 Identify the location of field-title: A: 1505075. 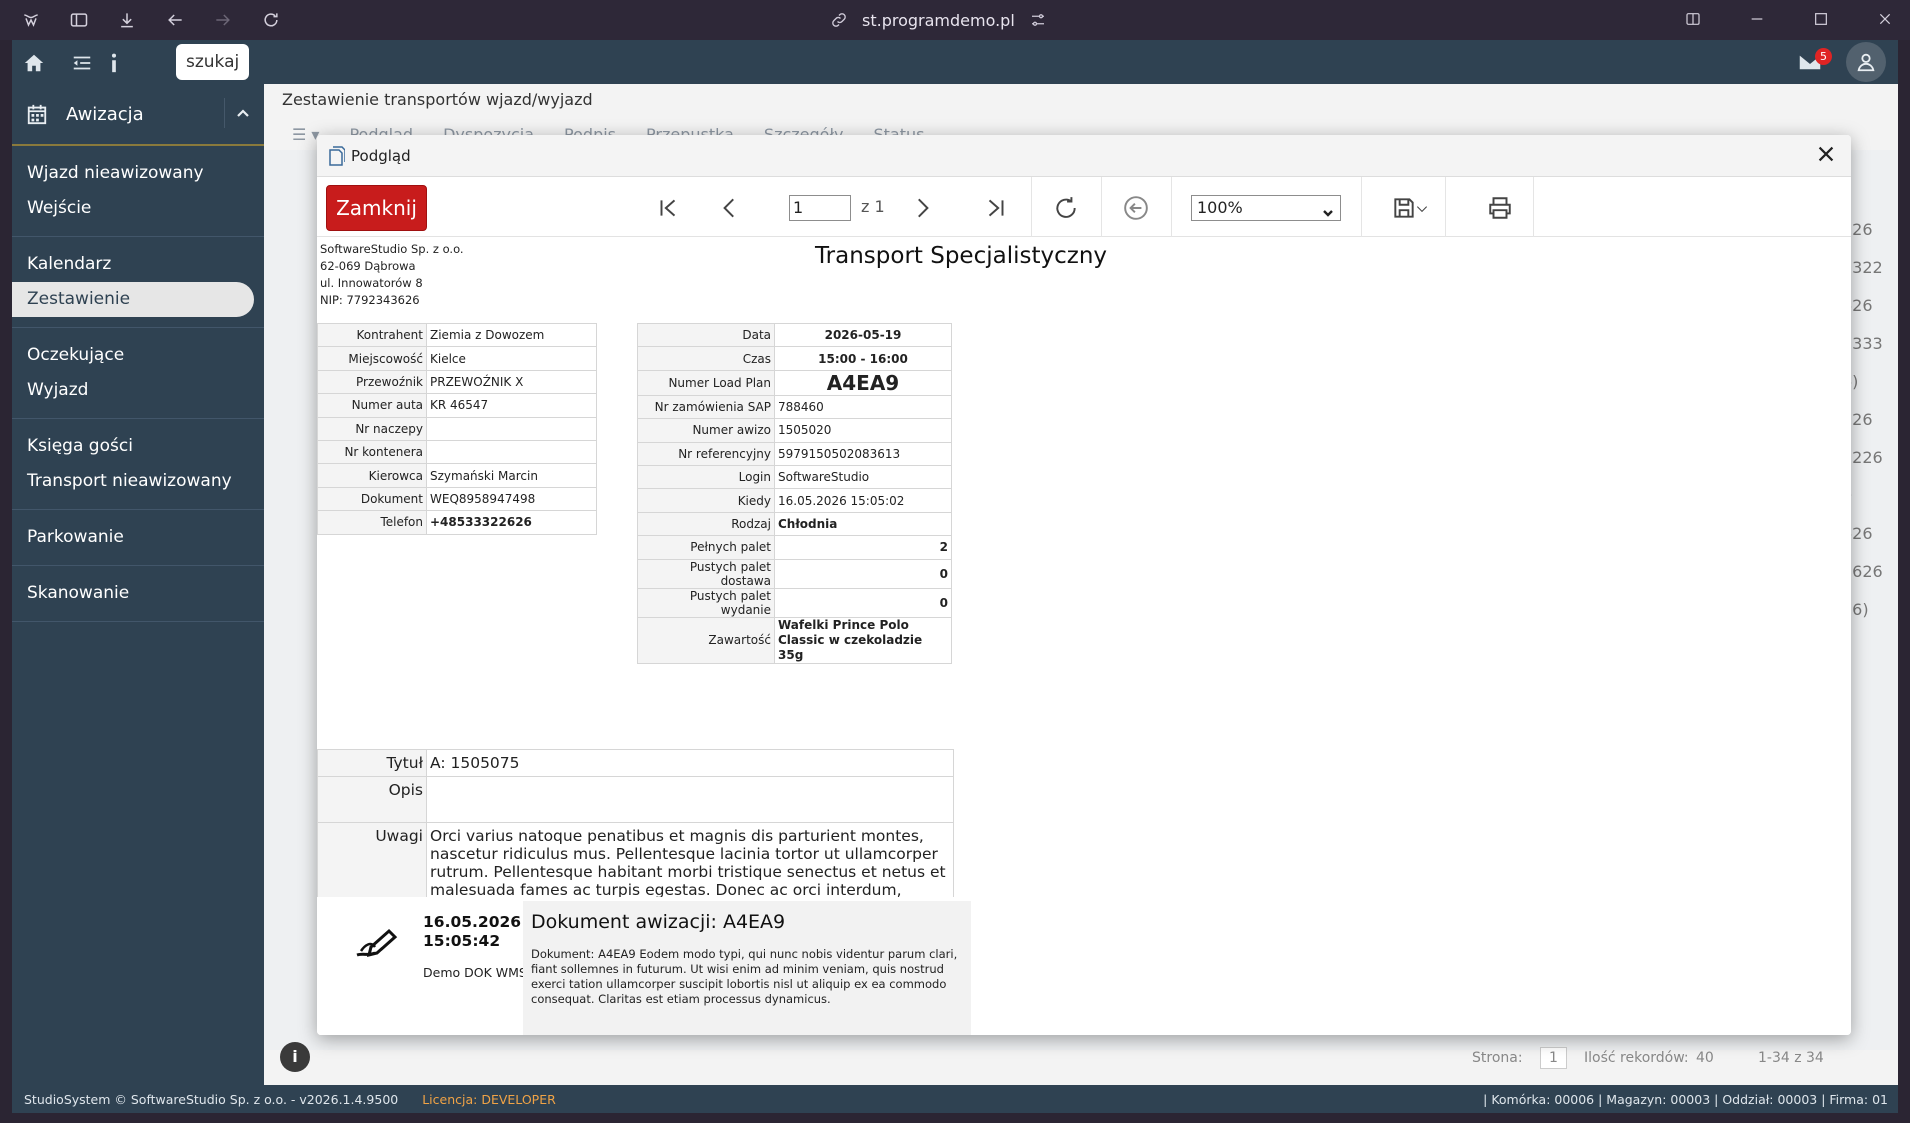
(690, 763).